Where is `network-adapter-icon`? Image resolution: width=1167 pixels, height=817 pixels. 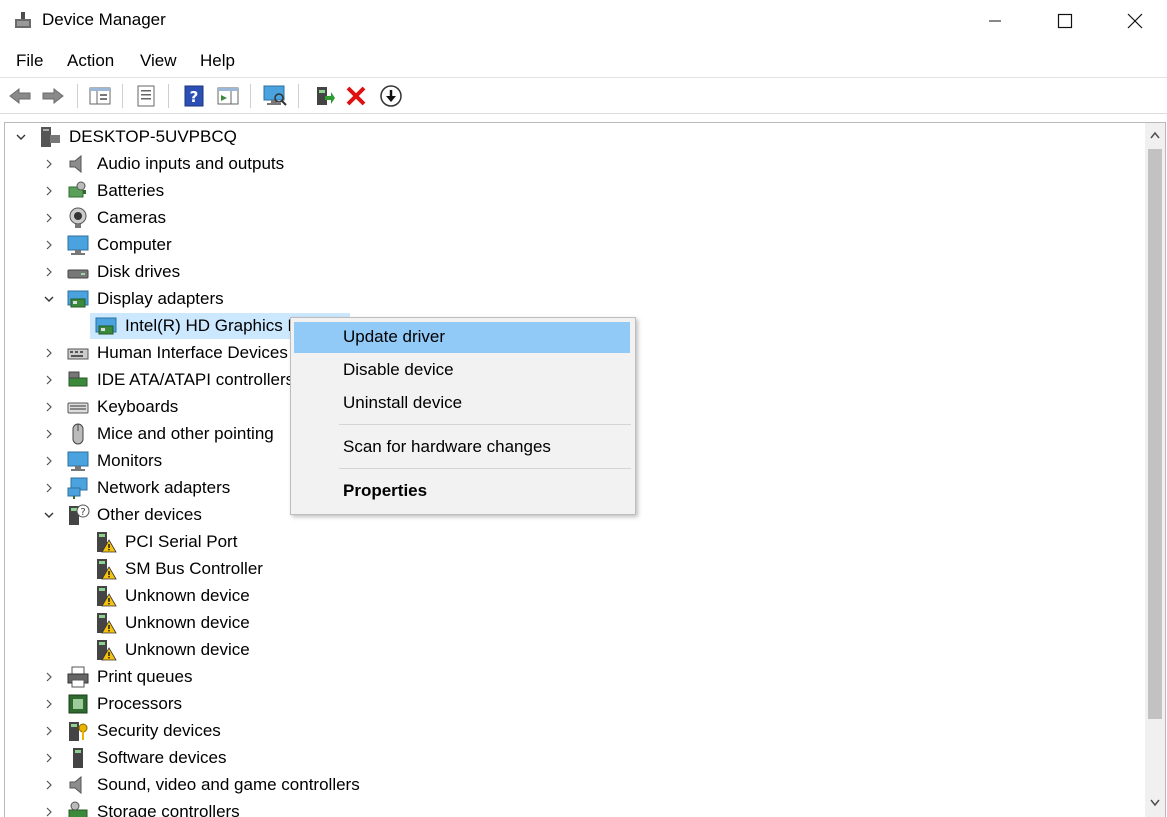 network-adapter-icon is located at coordinates (77, 488).